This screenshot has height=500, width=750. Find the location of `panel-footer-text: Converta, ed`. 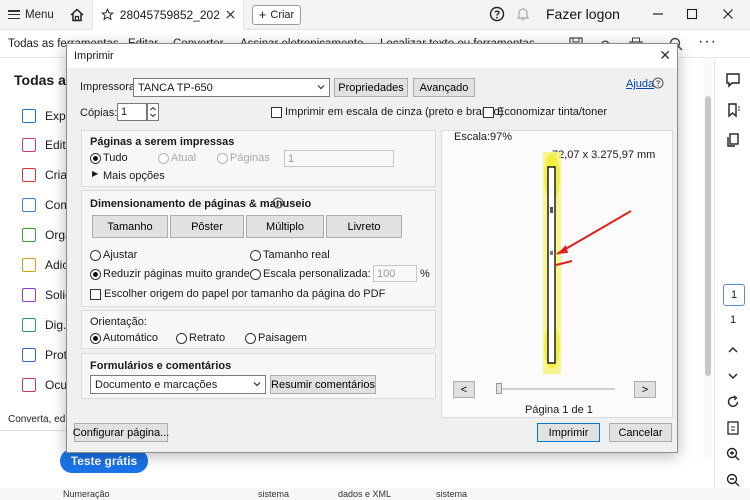

panel-footer-text: Converta, ed is located at coordinates (37, 419).